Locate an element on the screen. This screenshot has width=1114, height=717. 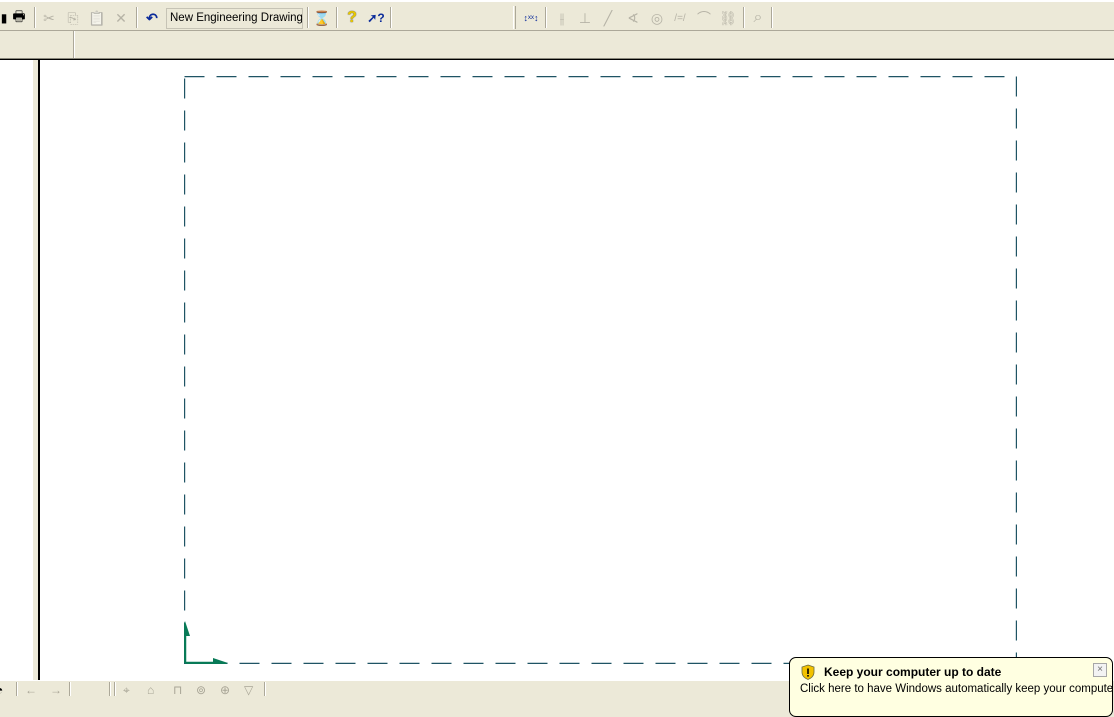
print-icon: 🖶 is located at coordinates (19, 18).